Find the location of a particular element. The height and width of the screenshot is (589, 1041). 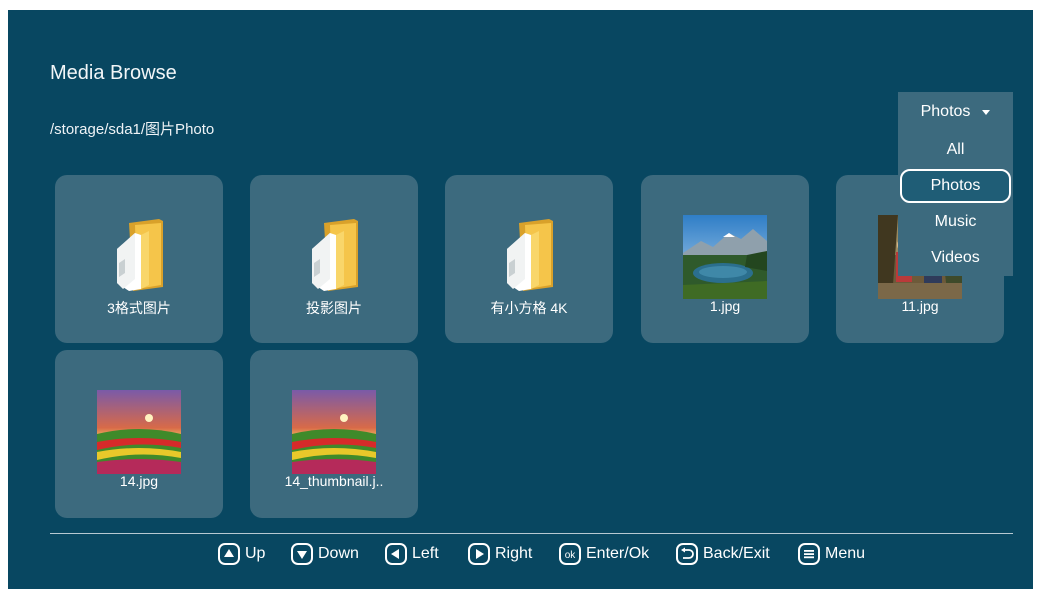

menu-icon is located at coordinates (809, 554).